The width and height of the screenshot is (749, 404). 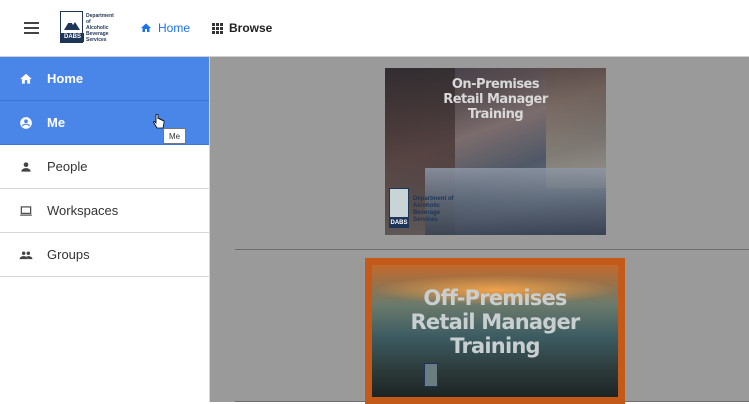 I want to click on sidebar-item-workspaces: Workspaces, so click(x=104, y=211).